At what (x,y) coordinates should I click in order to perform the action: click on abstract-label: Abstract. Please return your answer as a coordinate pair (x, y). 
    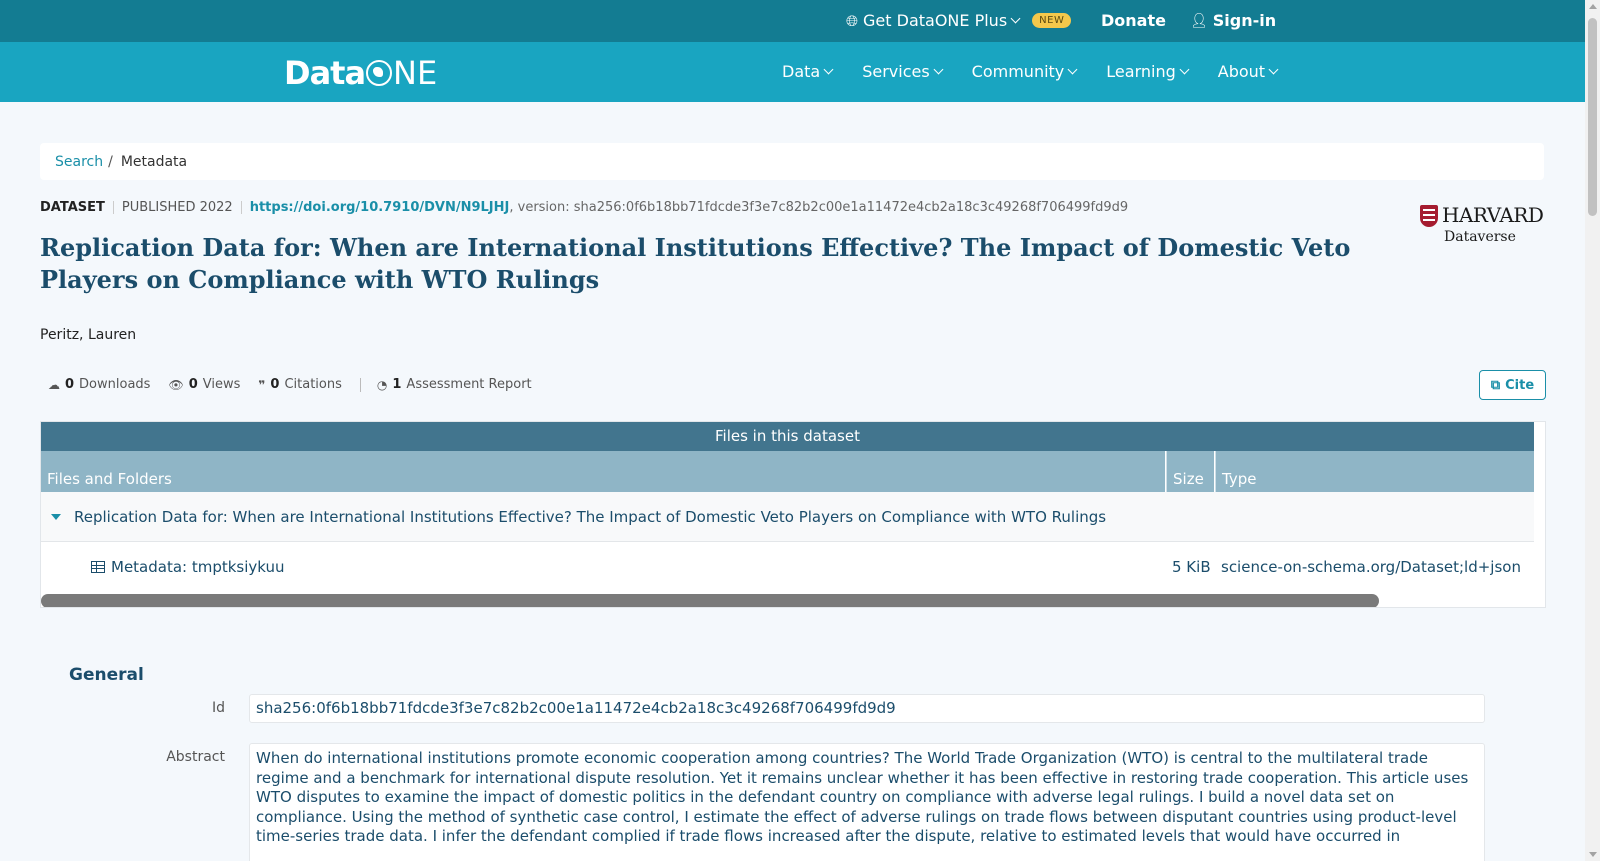
    Looking at the image, I should click on (195, 757).